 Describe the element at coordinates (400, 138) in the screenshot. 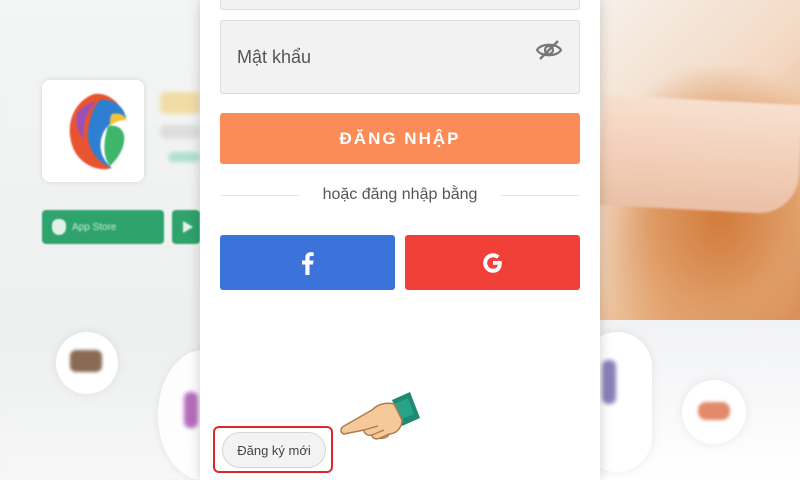

I see `login-button: ĐĂNG NHẬP` at that location.